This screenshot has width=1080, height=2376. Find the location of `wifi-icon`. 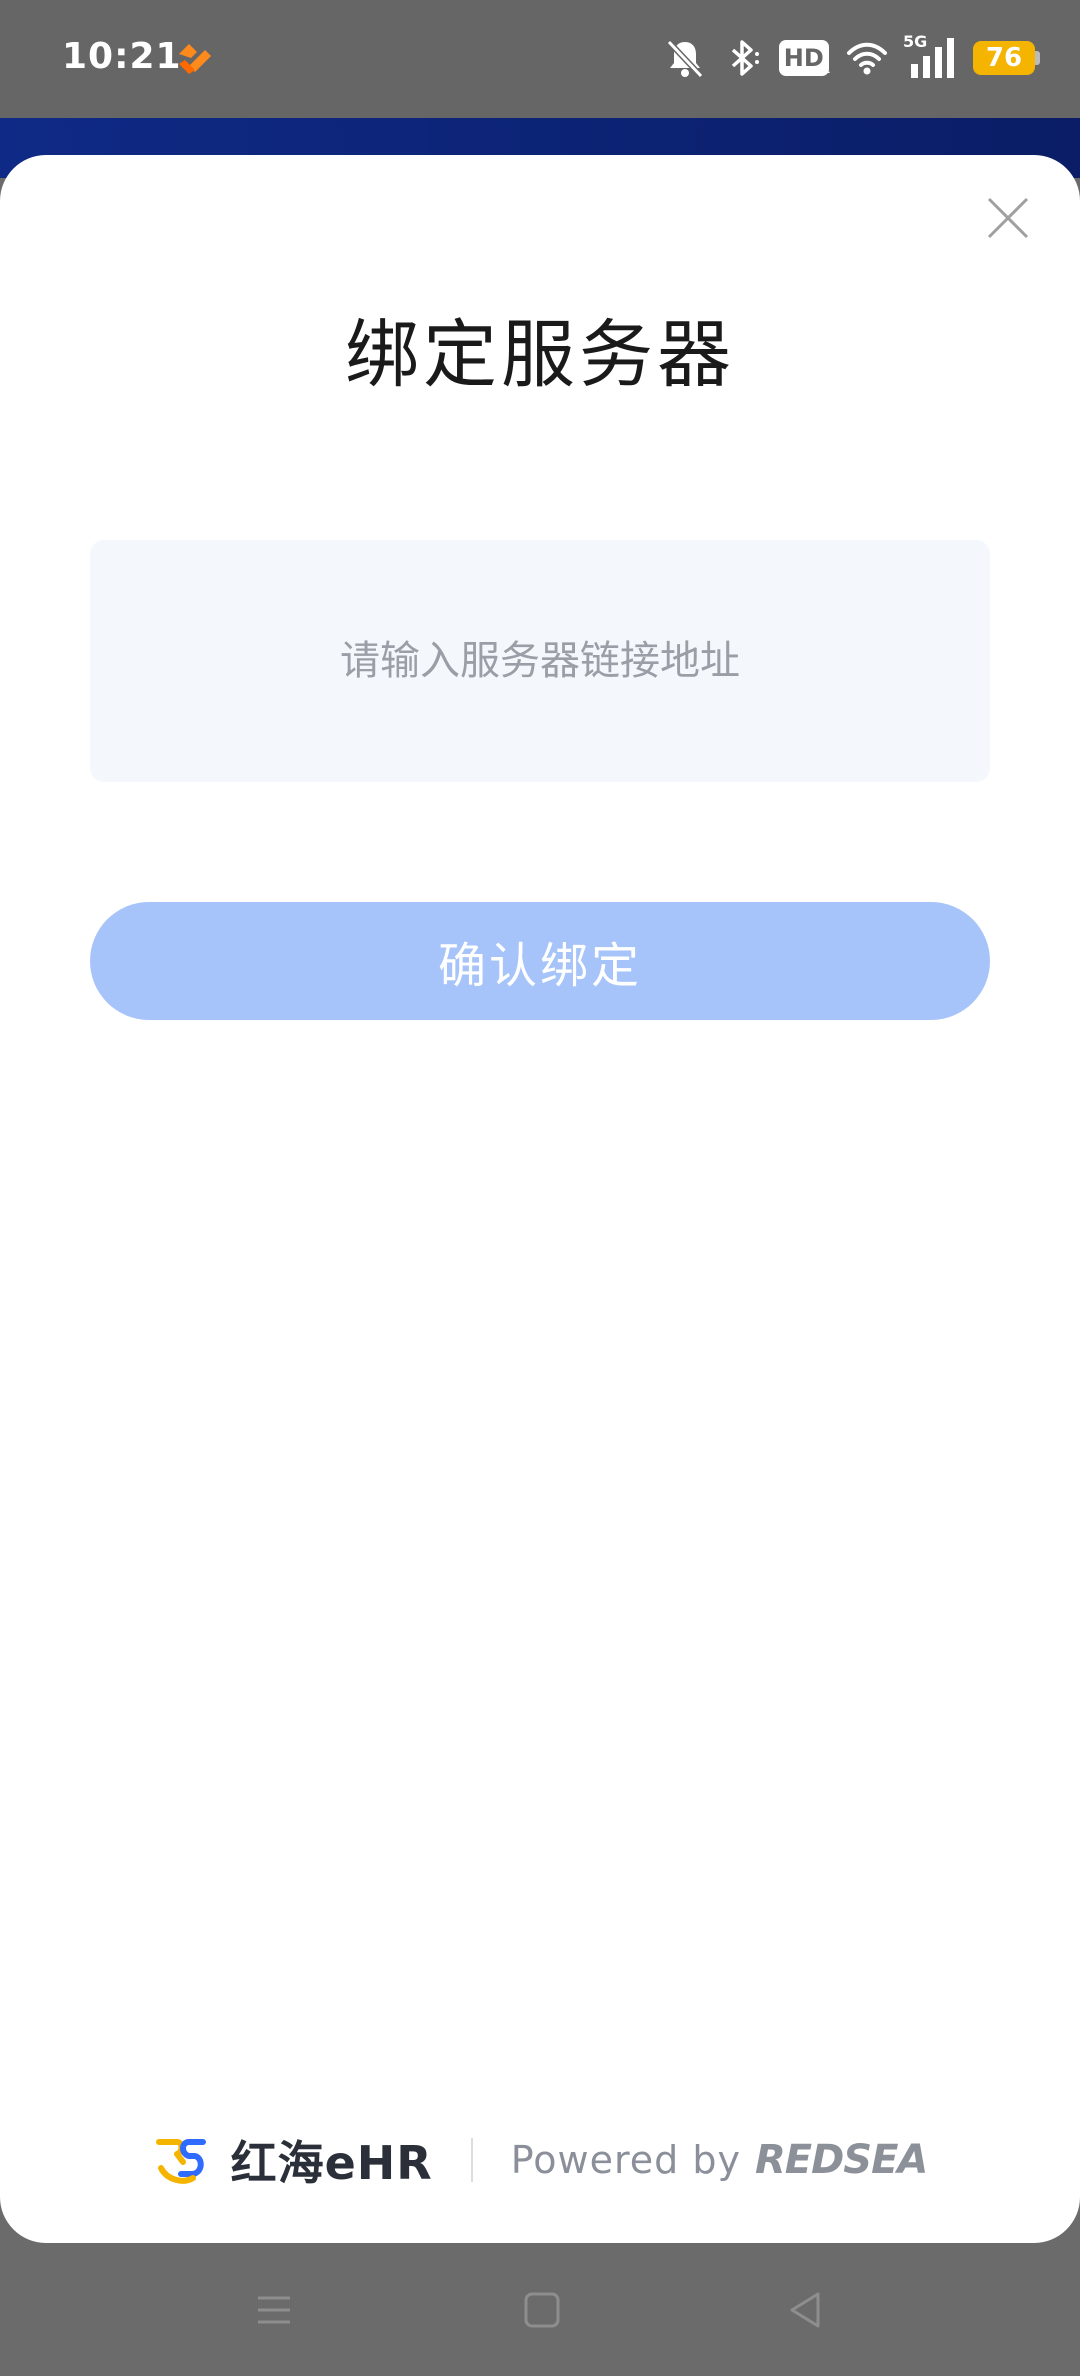

wifi-icon is located at coordinates (867, 58).